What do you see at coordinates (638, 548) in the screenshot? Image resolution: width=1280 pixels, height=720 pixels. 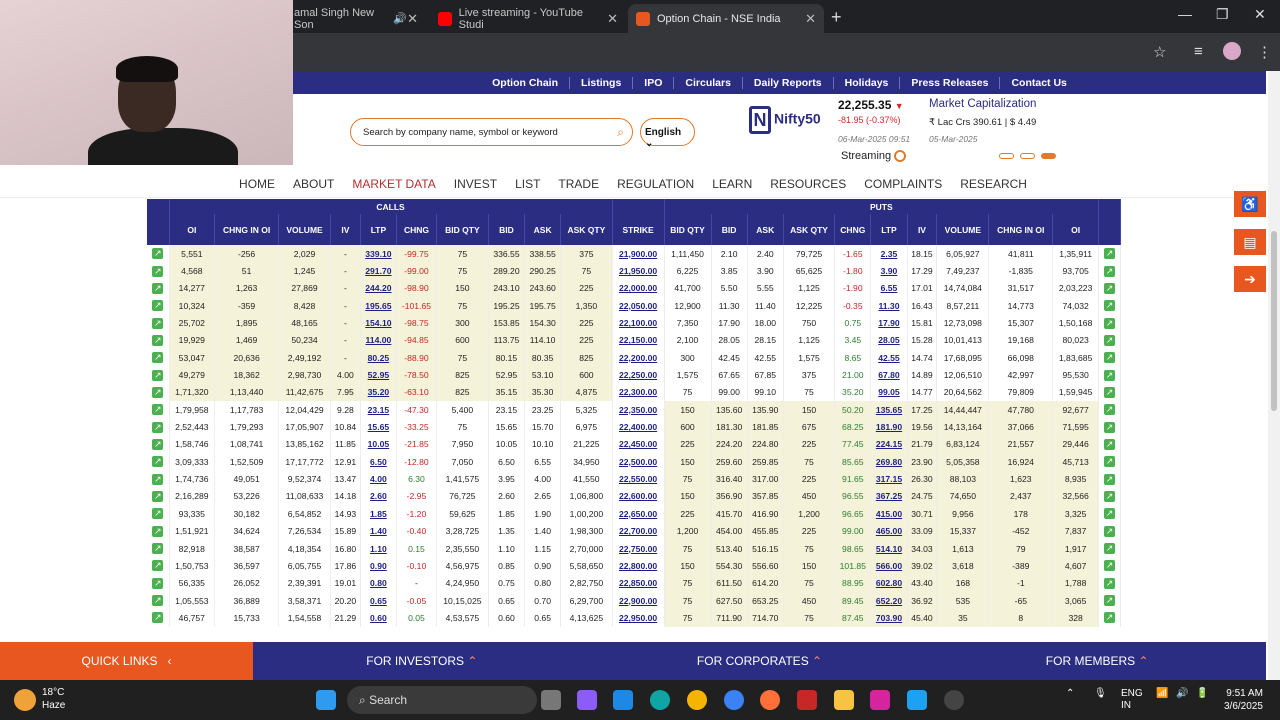 I see `strike-price: 22,750.00` at bounding box center [638, 548].